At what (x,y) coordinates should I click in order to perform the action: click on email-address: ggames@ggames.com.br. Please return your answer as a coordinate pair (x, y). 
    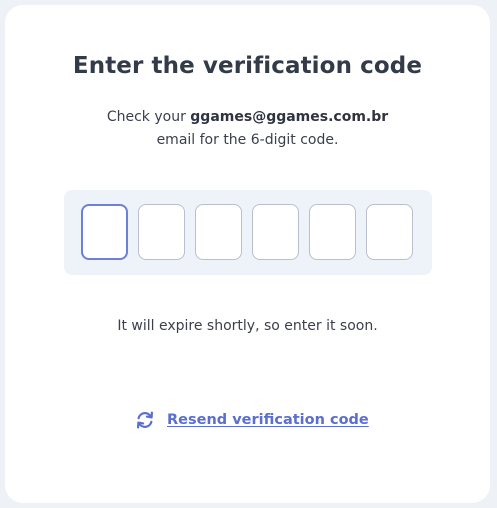
    Looking at the image, I should click on (289, 117).